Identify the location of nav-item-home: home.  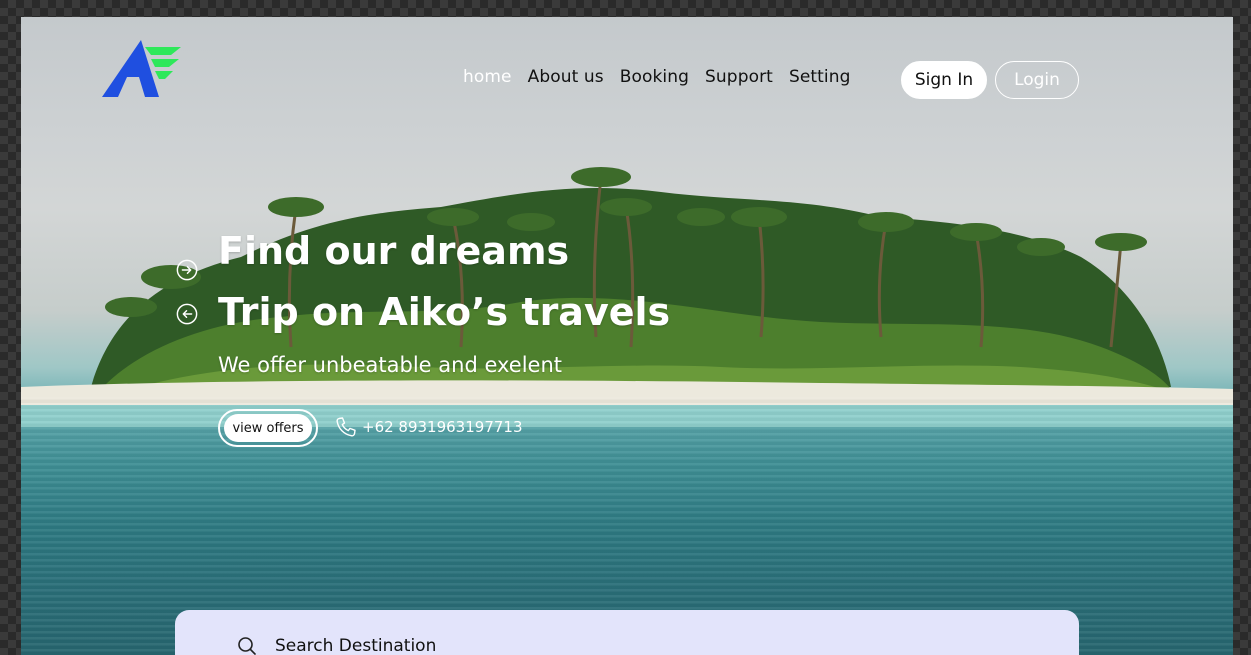
(487, 77).